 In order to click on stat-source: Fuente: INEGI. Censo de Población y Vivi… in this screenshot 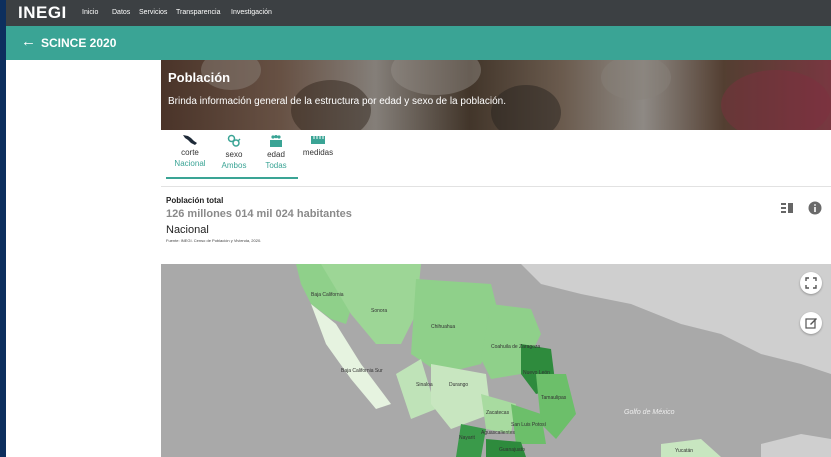, I will do `click(214, 240)`.